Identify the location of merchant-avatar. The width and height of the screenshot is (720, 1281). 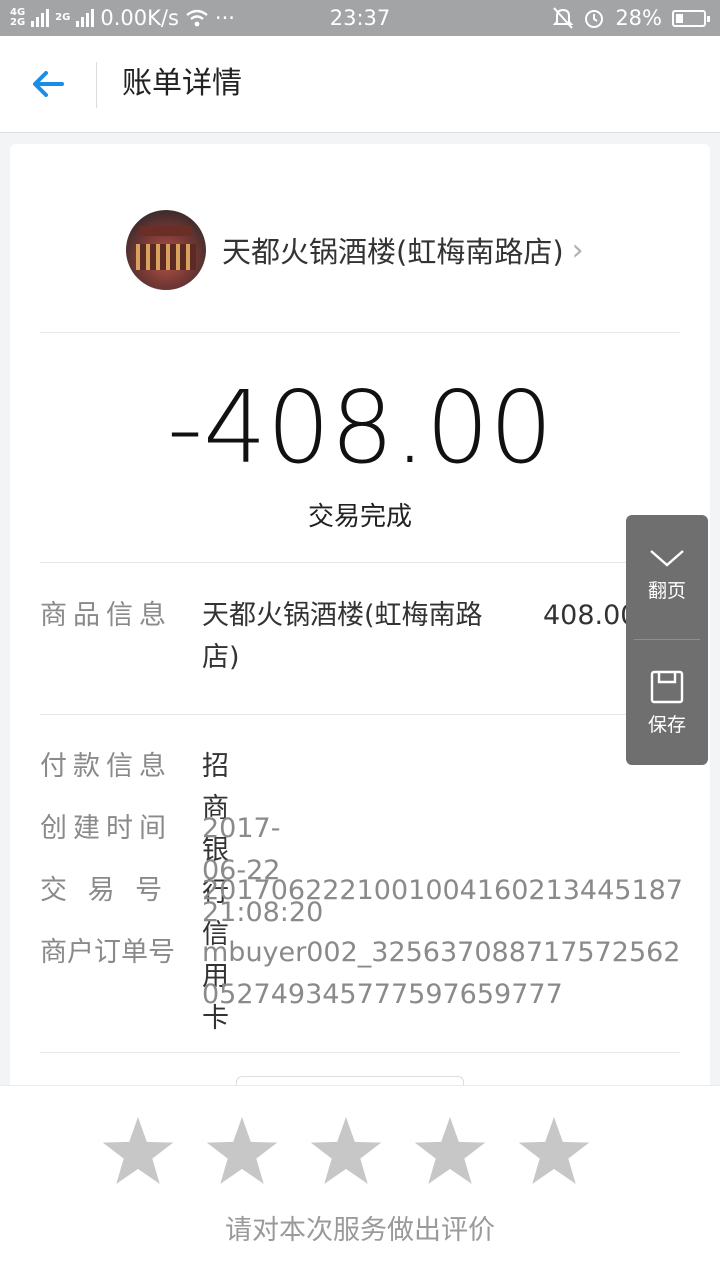
(166, 250).